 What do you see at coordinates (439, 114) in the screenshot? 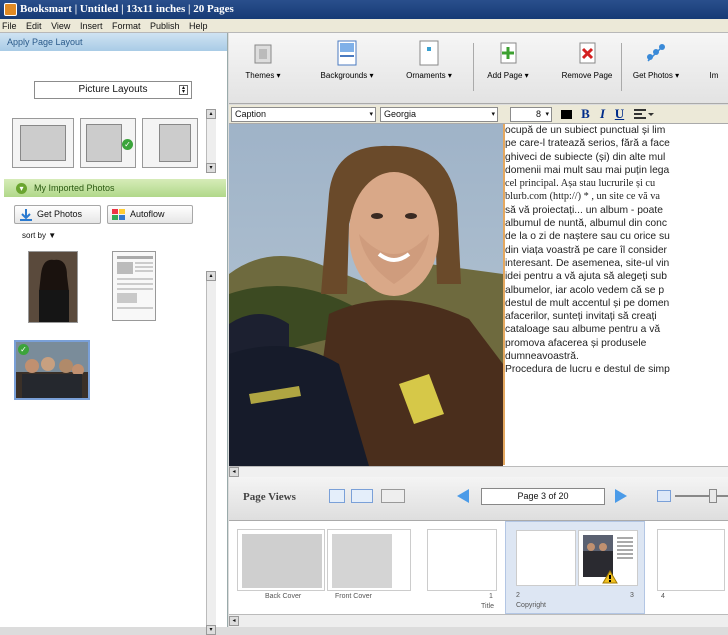
I see `font-select: Georgia ▾` at bounding box center [439, 114].